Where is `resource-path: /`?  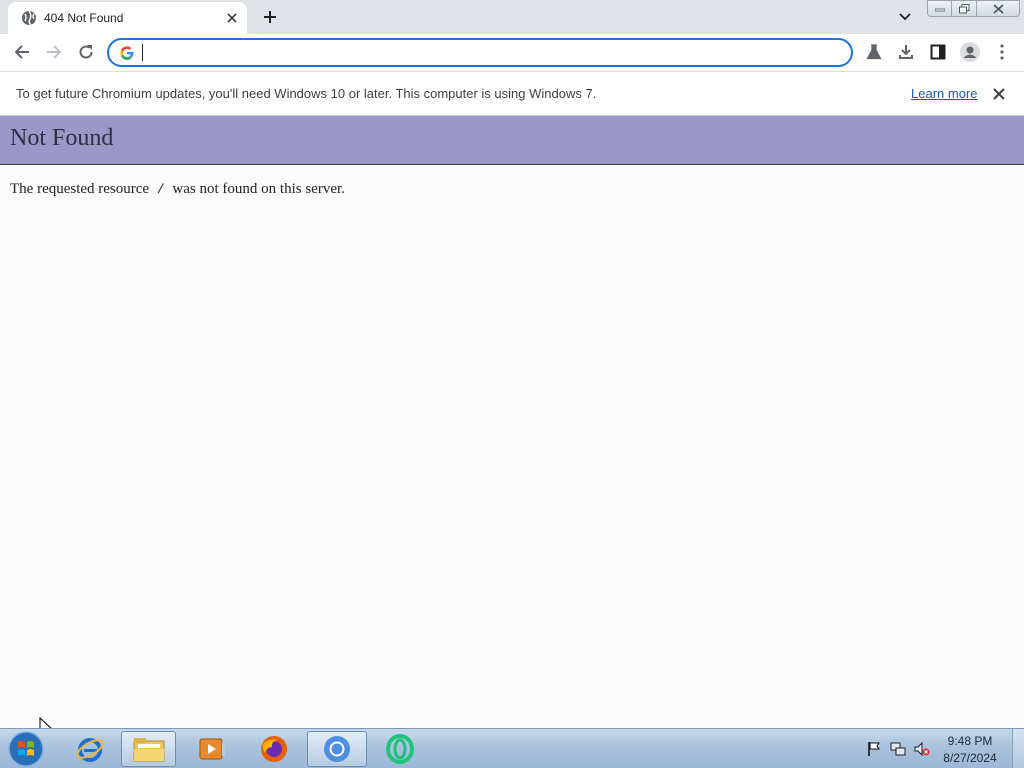
resource-path: / is located at coordinates (160, 189).